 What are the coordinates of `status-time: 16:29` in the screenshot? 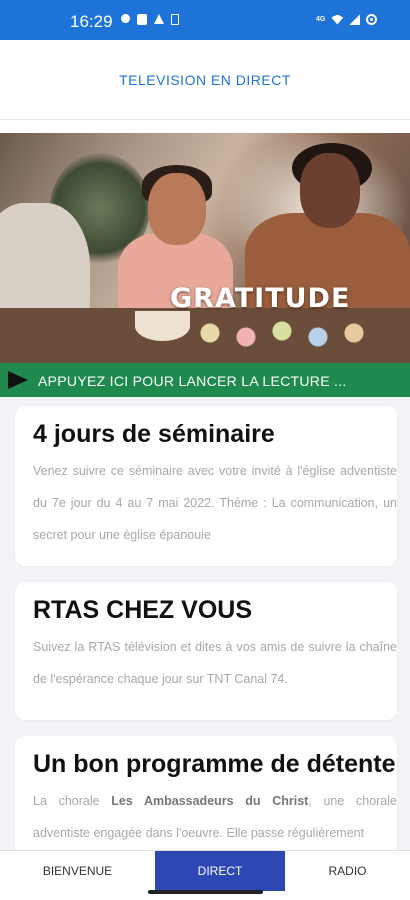 It's located at (91, 21).